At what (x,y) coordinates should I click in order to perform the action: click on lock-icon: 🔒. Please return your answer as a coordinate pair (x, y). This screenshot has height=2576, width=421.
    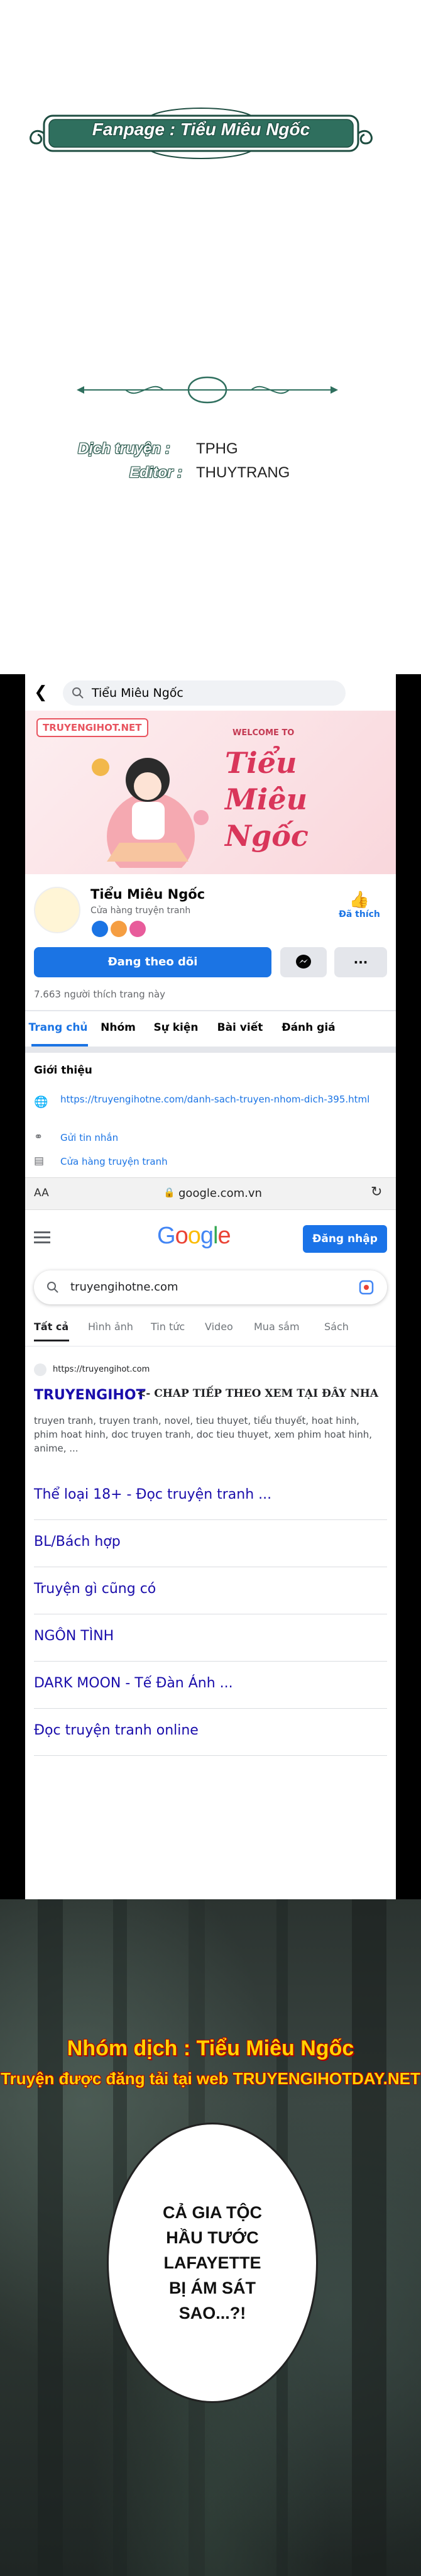
    Looking at the image, I should click on (169, 1192).